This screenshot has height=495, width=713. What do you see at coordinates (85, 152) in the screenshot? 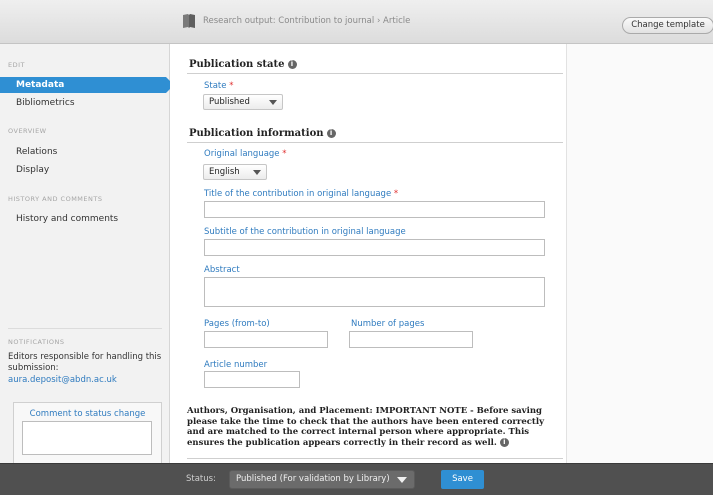
I see `sidebar-item-relations: Relations` at bounding box center [85, 152].